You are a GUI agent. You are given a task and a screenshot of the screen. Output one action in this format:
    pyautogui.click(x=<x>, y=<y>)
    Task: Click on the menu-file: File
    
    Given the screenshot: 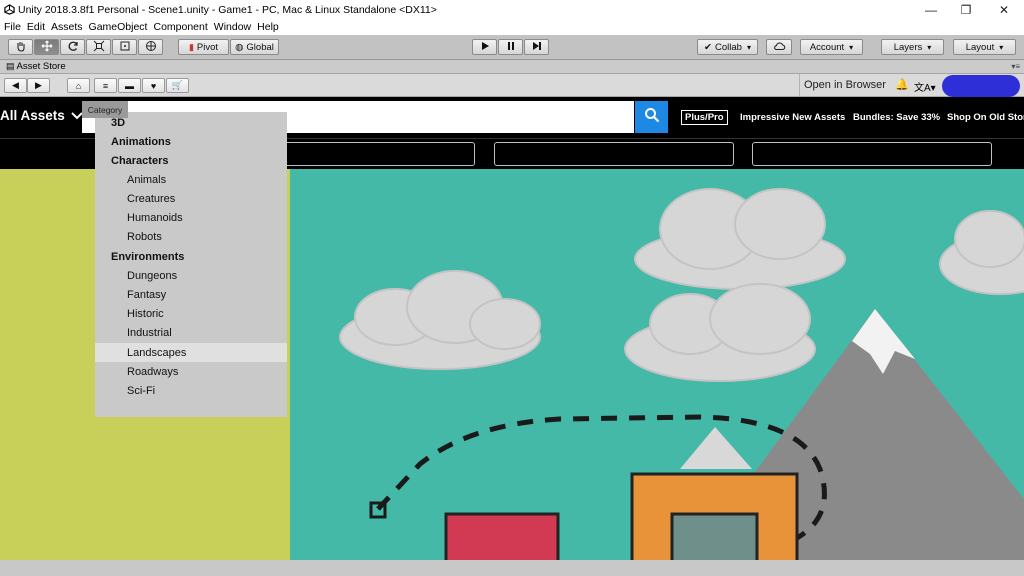 What is the action you would take?
    pyautogui.click(x=12, y=27)
    